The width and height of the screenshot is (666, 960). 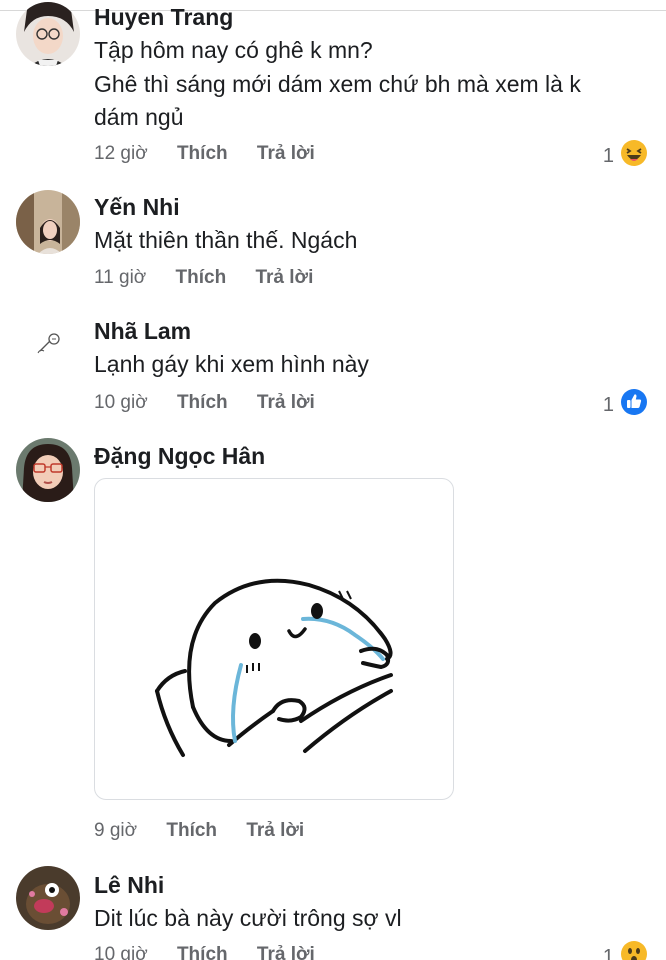 I want to click on comment-text-line: Tập hôm nay có ghê k mn?, so click(x=233, y=50).